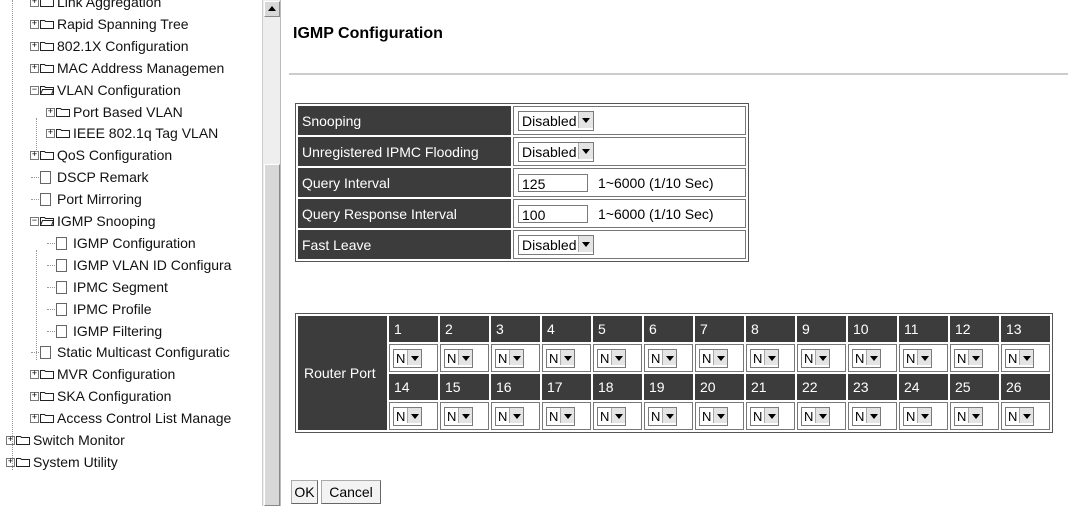 The height and width of the screenshot is (506, 1068). I want to click on tree-item-igmp-configuration: IGMP Configuration, so click(131, 243).